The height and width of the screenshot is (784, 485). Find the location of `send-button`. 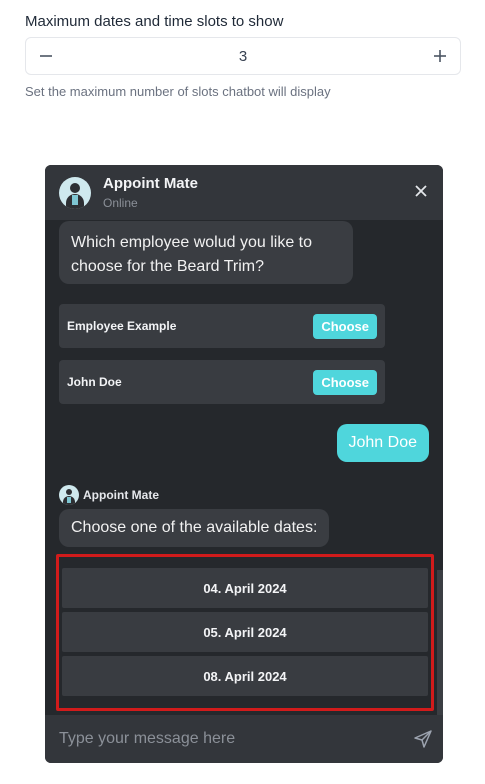

send-button is located at coordinates (423, 739).